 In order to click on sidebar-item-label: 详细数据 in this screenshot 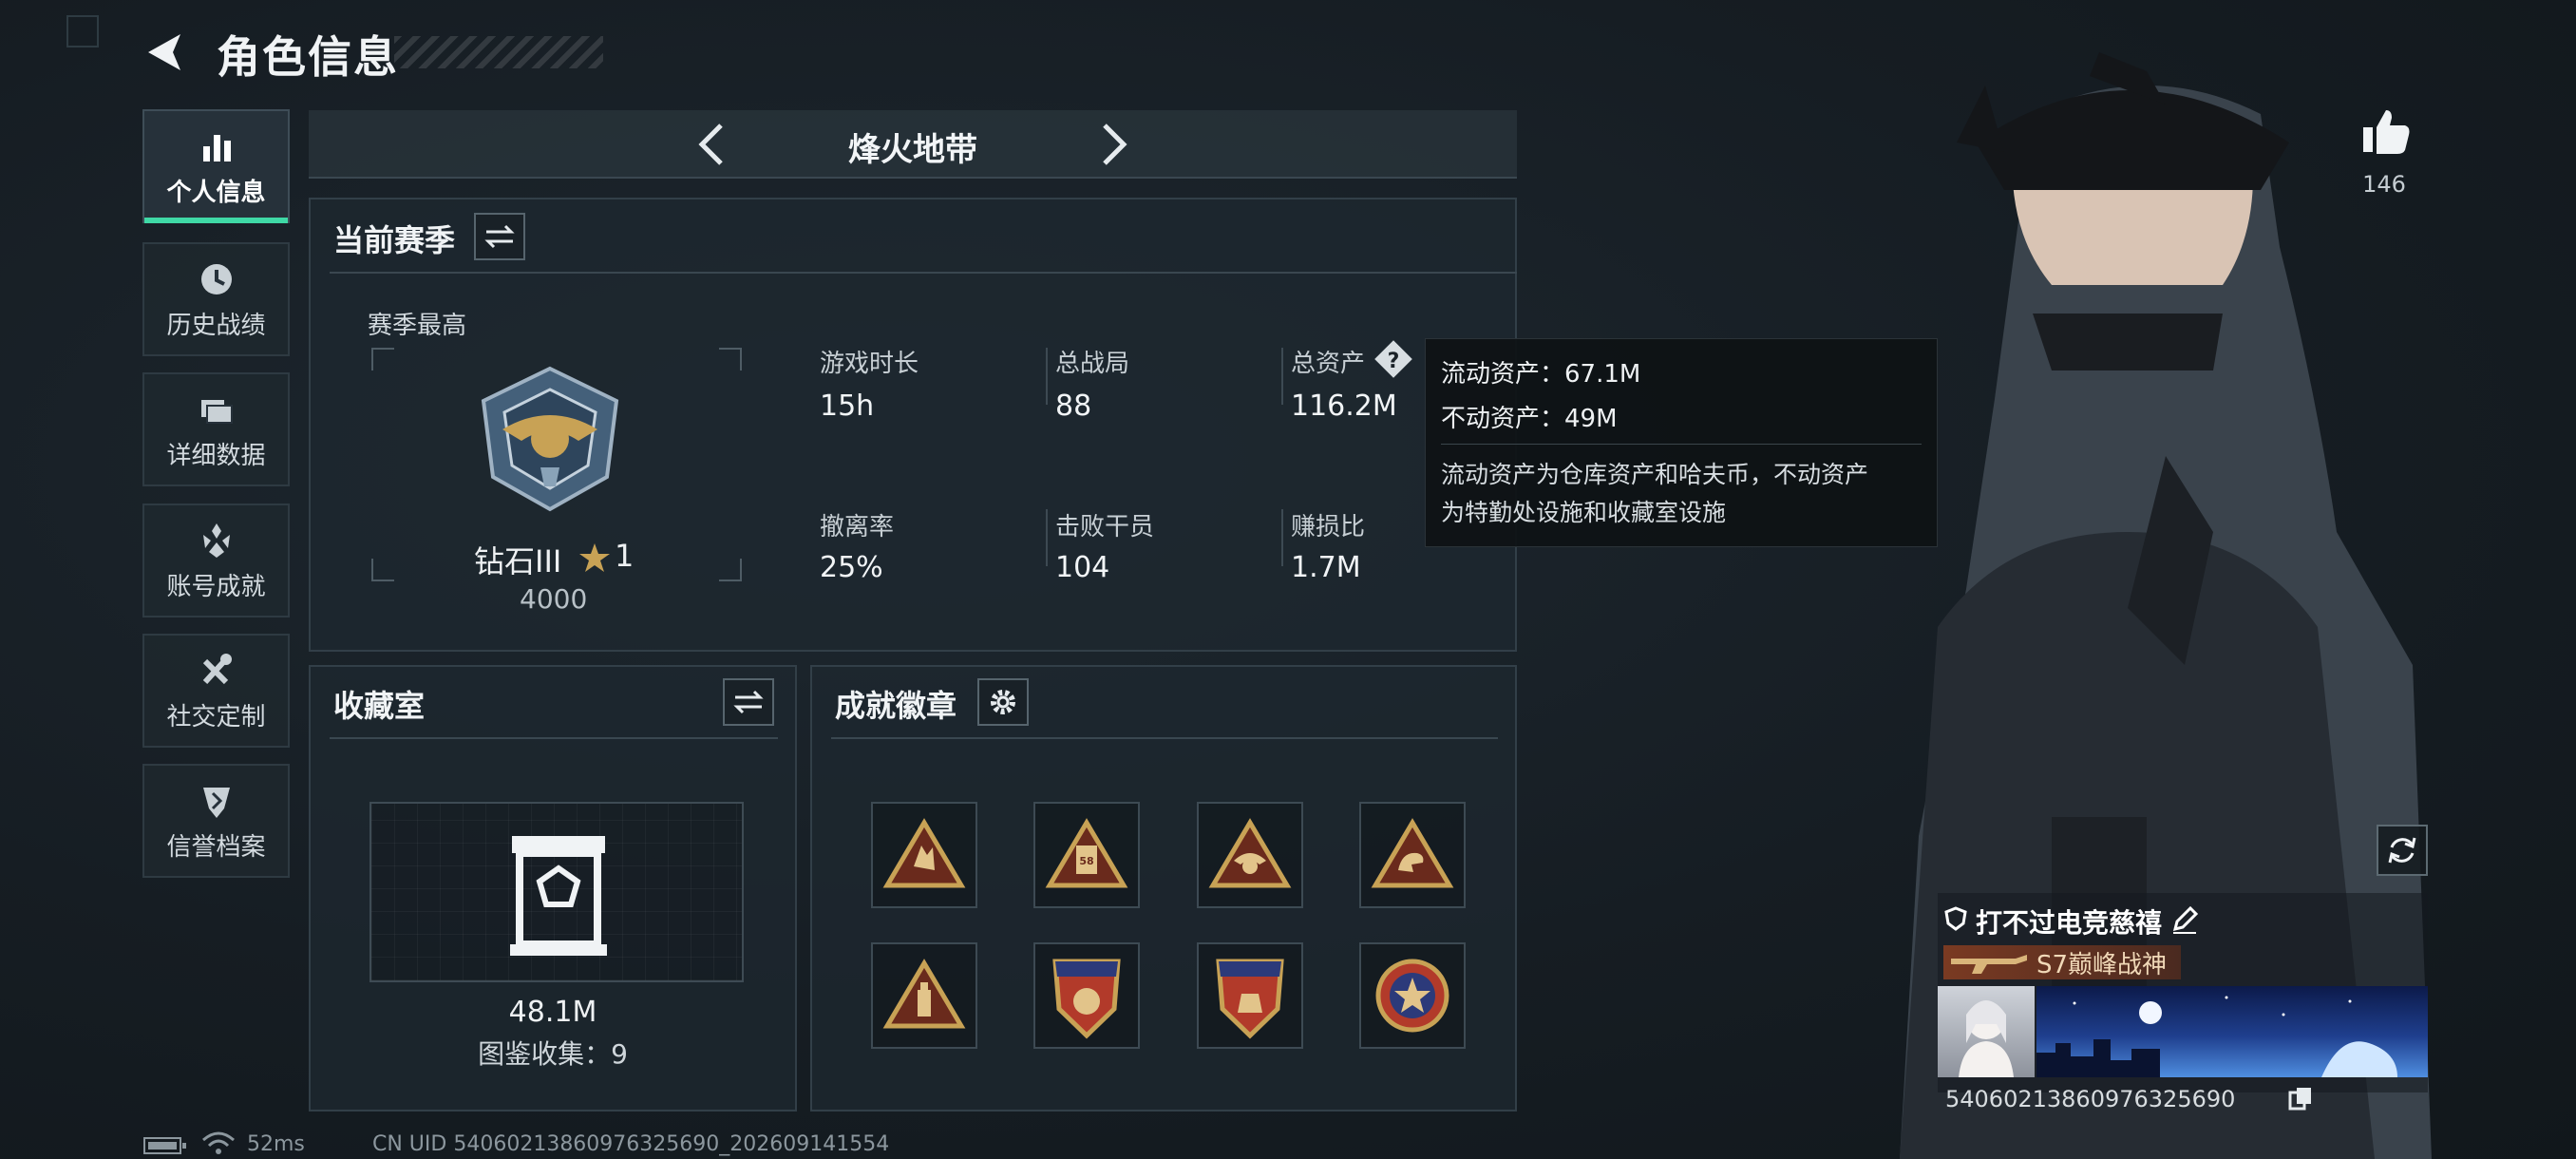, I will do `click(216, 455)`.